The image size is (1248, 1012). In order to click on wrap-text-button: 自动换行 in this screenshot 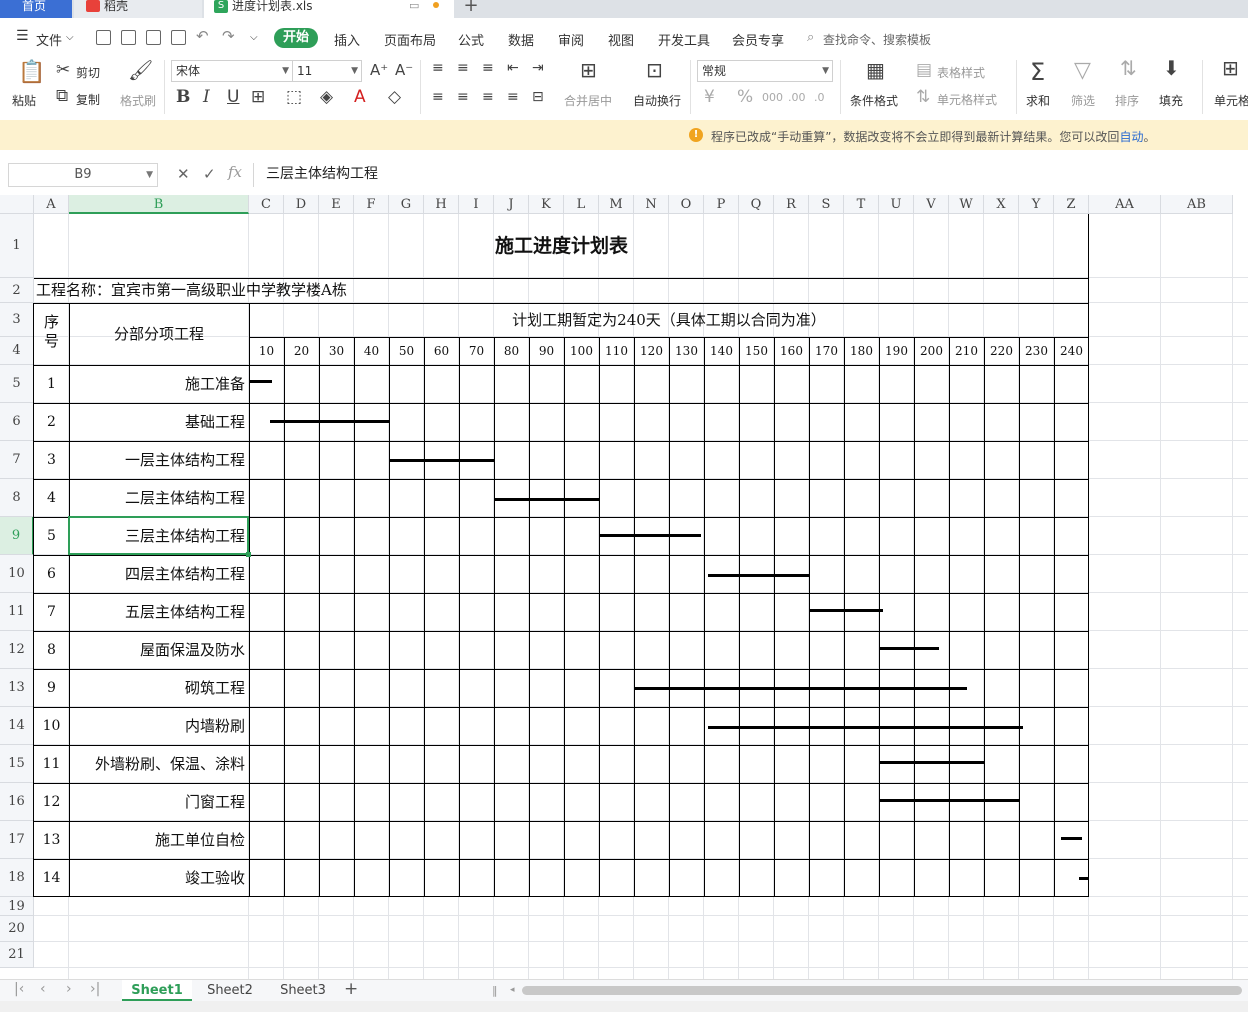, I will do `click(657, 100)`.